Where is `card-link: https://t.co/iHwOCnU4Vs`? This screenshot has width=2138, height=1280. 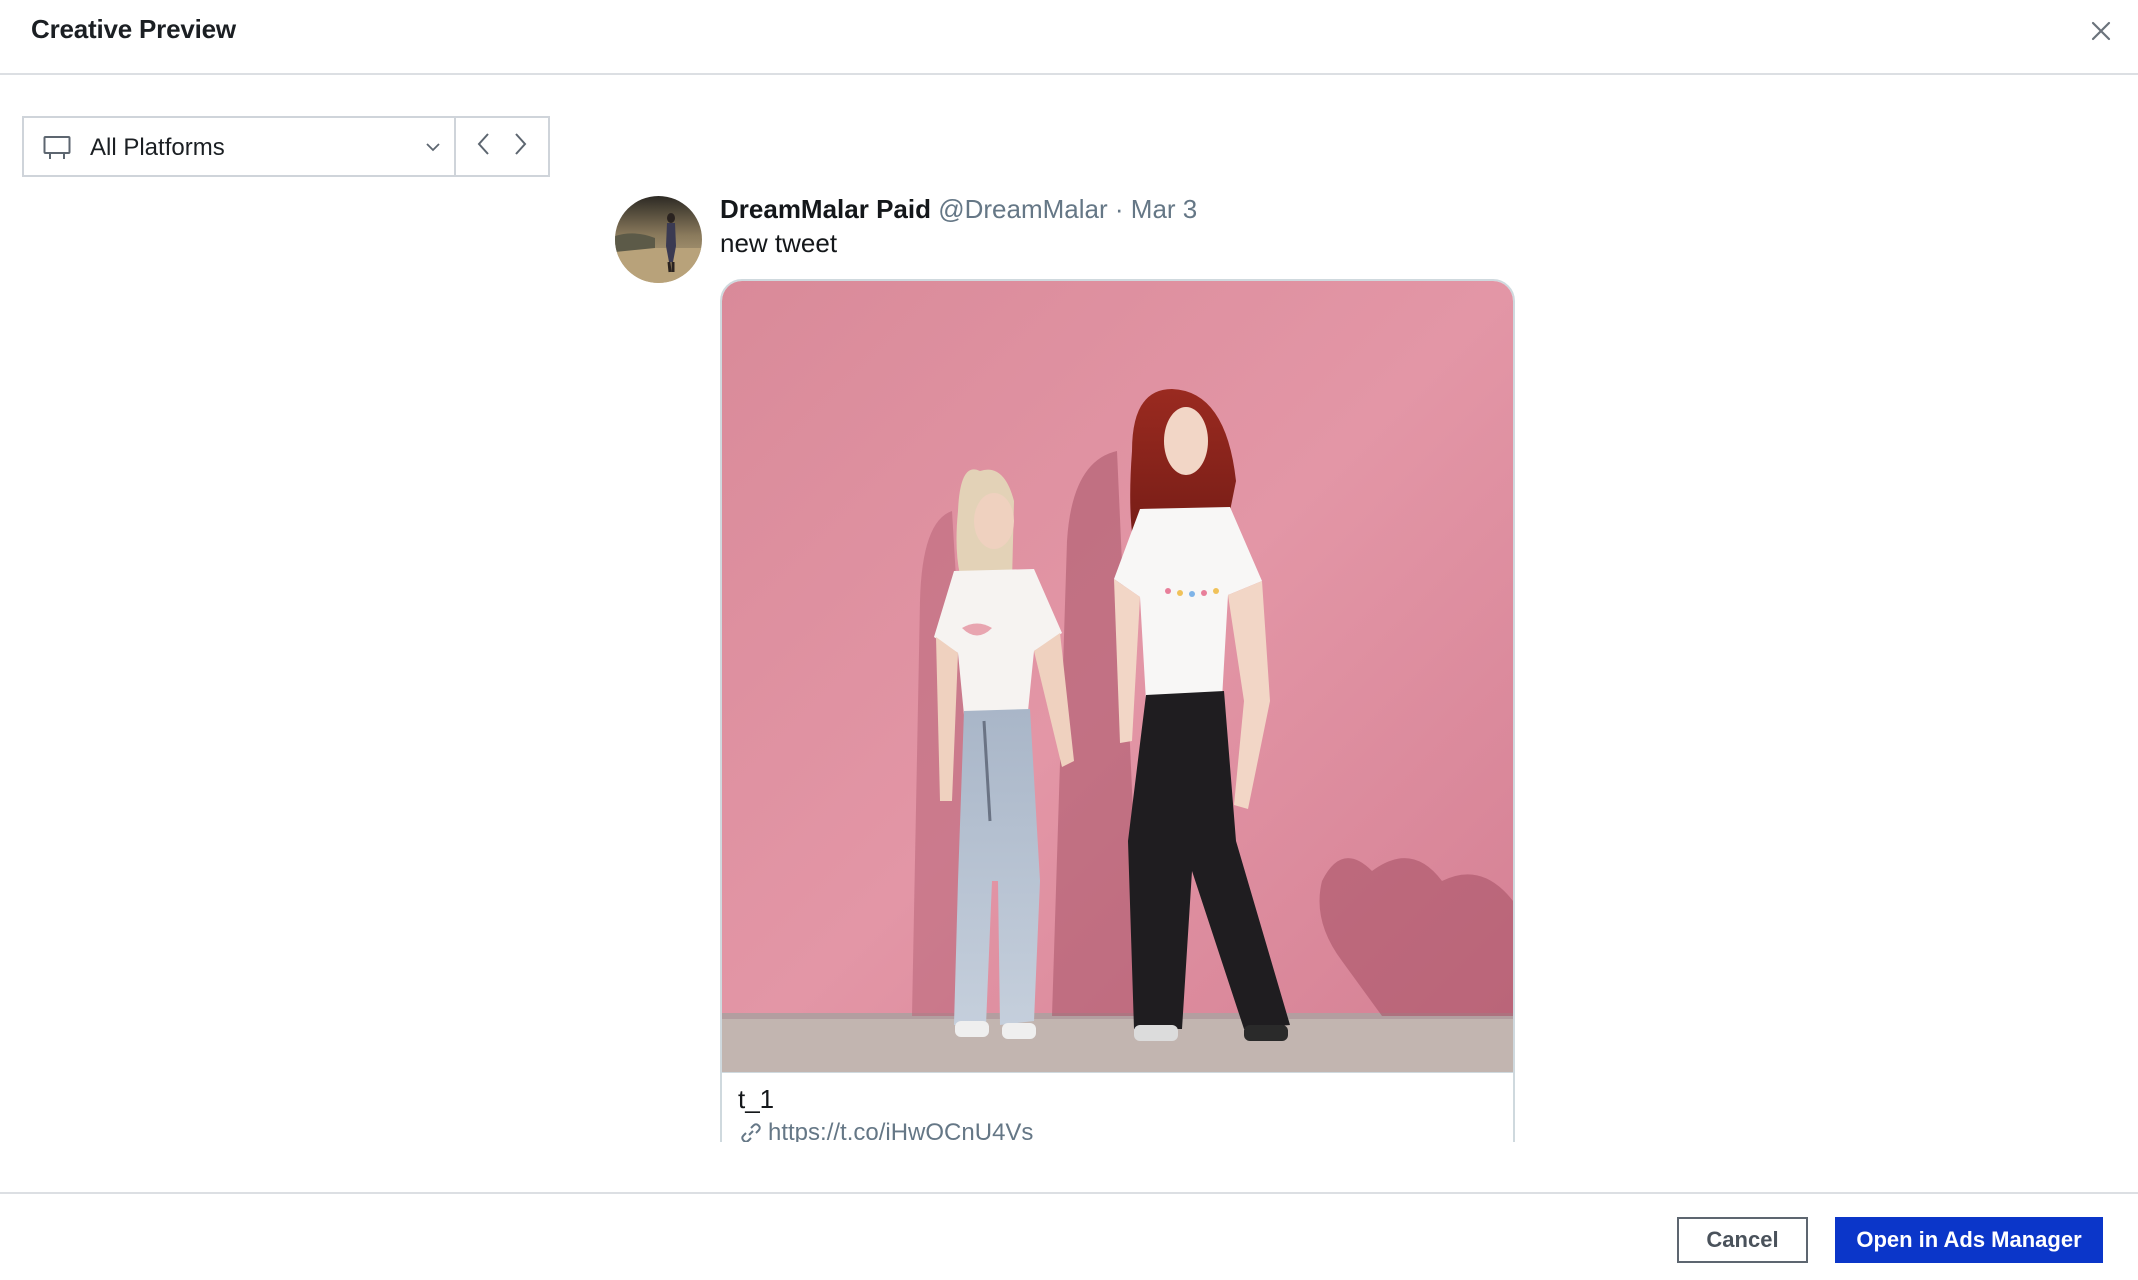
card-link: https://t.co/iHwOCnU4Vs is located at coordinates (886, 1130).